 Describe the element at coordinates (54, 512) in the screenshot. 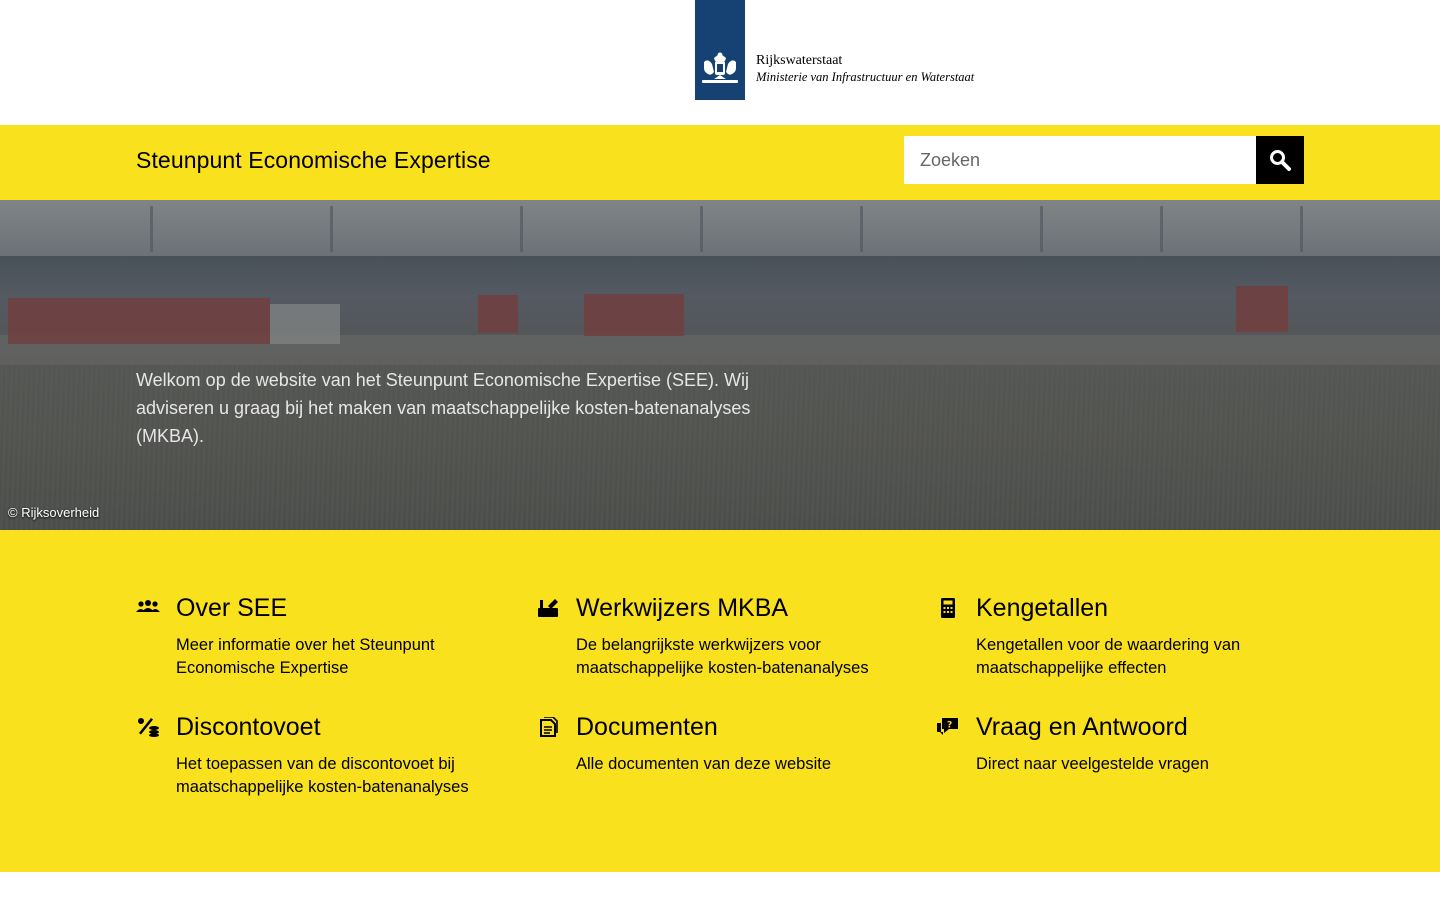

I see `image-credit: © Rijksoverheid` at that location.